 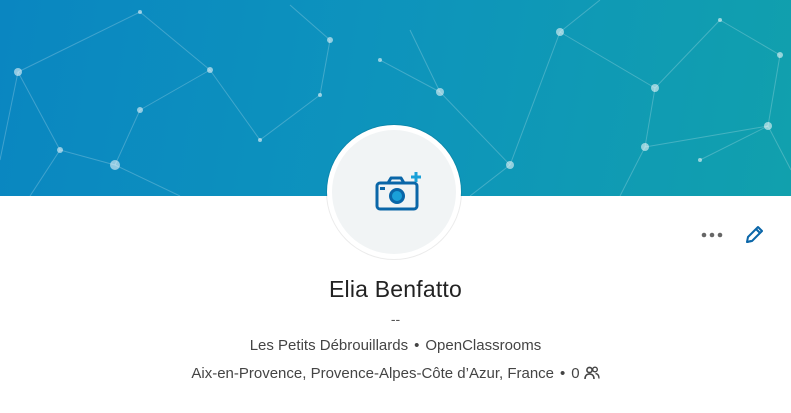 I want to click on profile-organizations: Les Petits Débrouillards • OpenClassrooms, so click(x=395, y=345).